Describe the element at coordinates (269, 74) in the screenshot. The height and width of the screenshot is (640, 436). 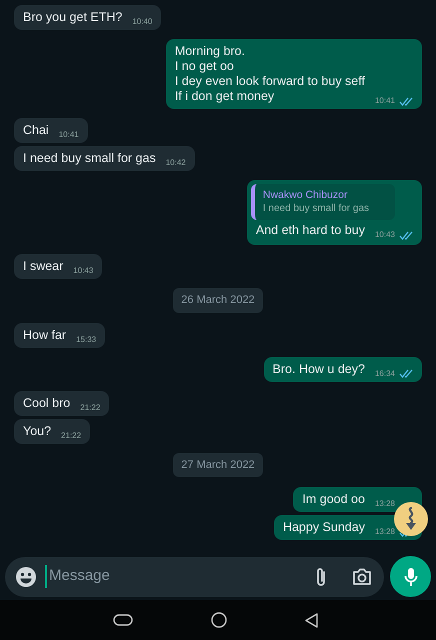
I see `message-text: Morning bro. I no get oo I dey even look forward to buy seff If i don get money` at that location.